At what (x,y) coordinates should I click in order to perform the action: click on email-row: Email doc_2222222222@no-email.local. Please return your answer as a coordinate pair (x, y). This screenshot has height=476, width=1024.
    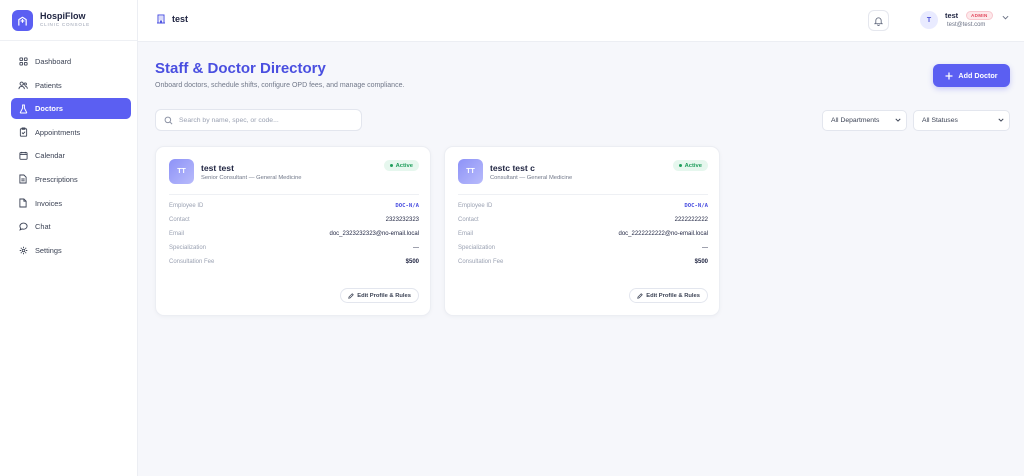
    Looking at the image, I should click on (583, 236).